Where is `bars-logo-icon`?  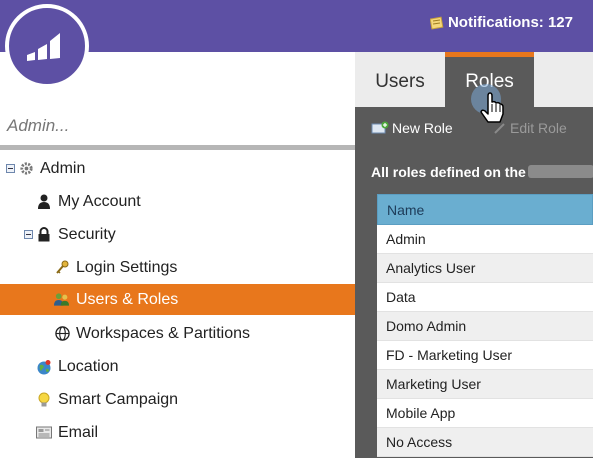 bars-logo-icon is located at coordinates (43, 47).